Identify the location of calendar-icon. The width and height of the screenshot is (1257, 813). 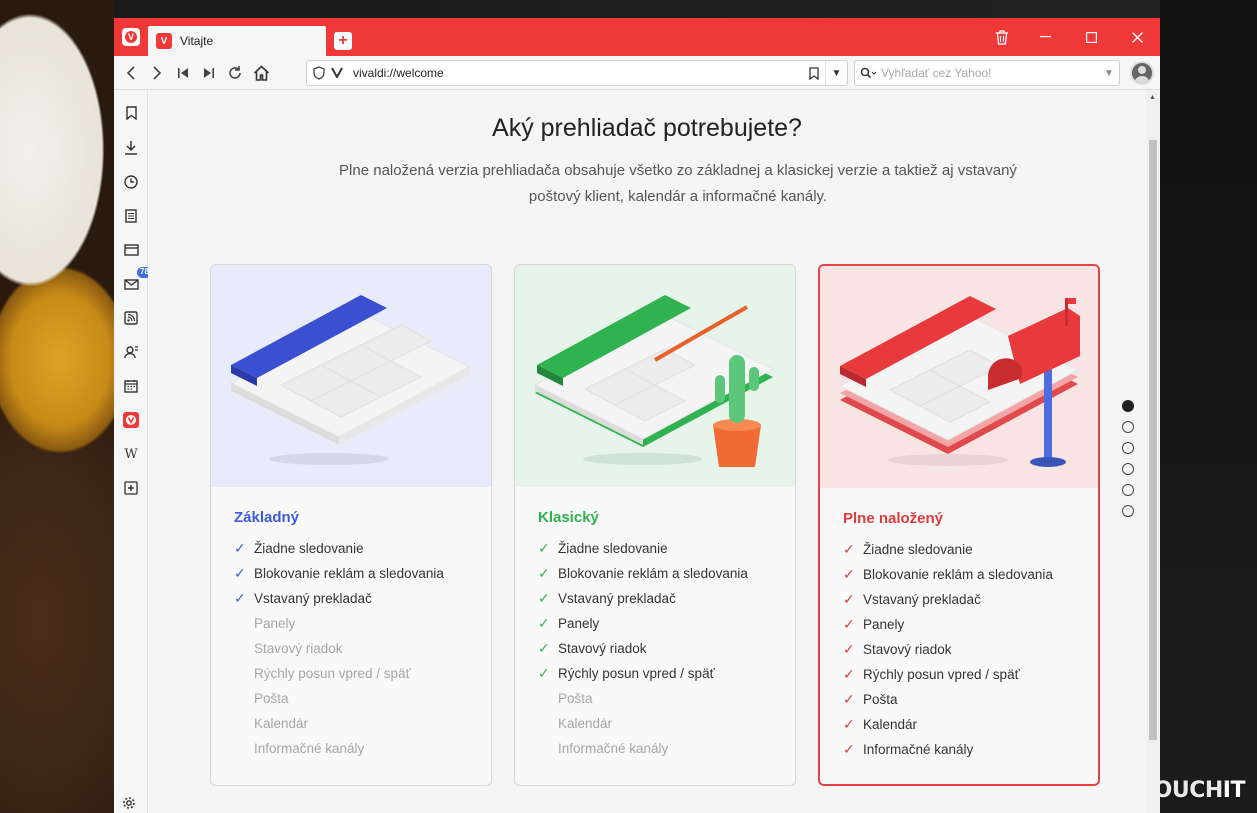
(131, 386).